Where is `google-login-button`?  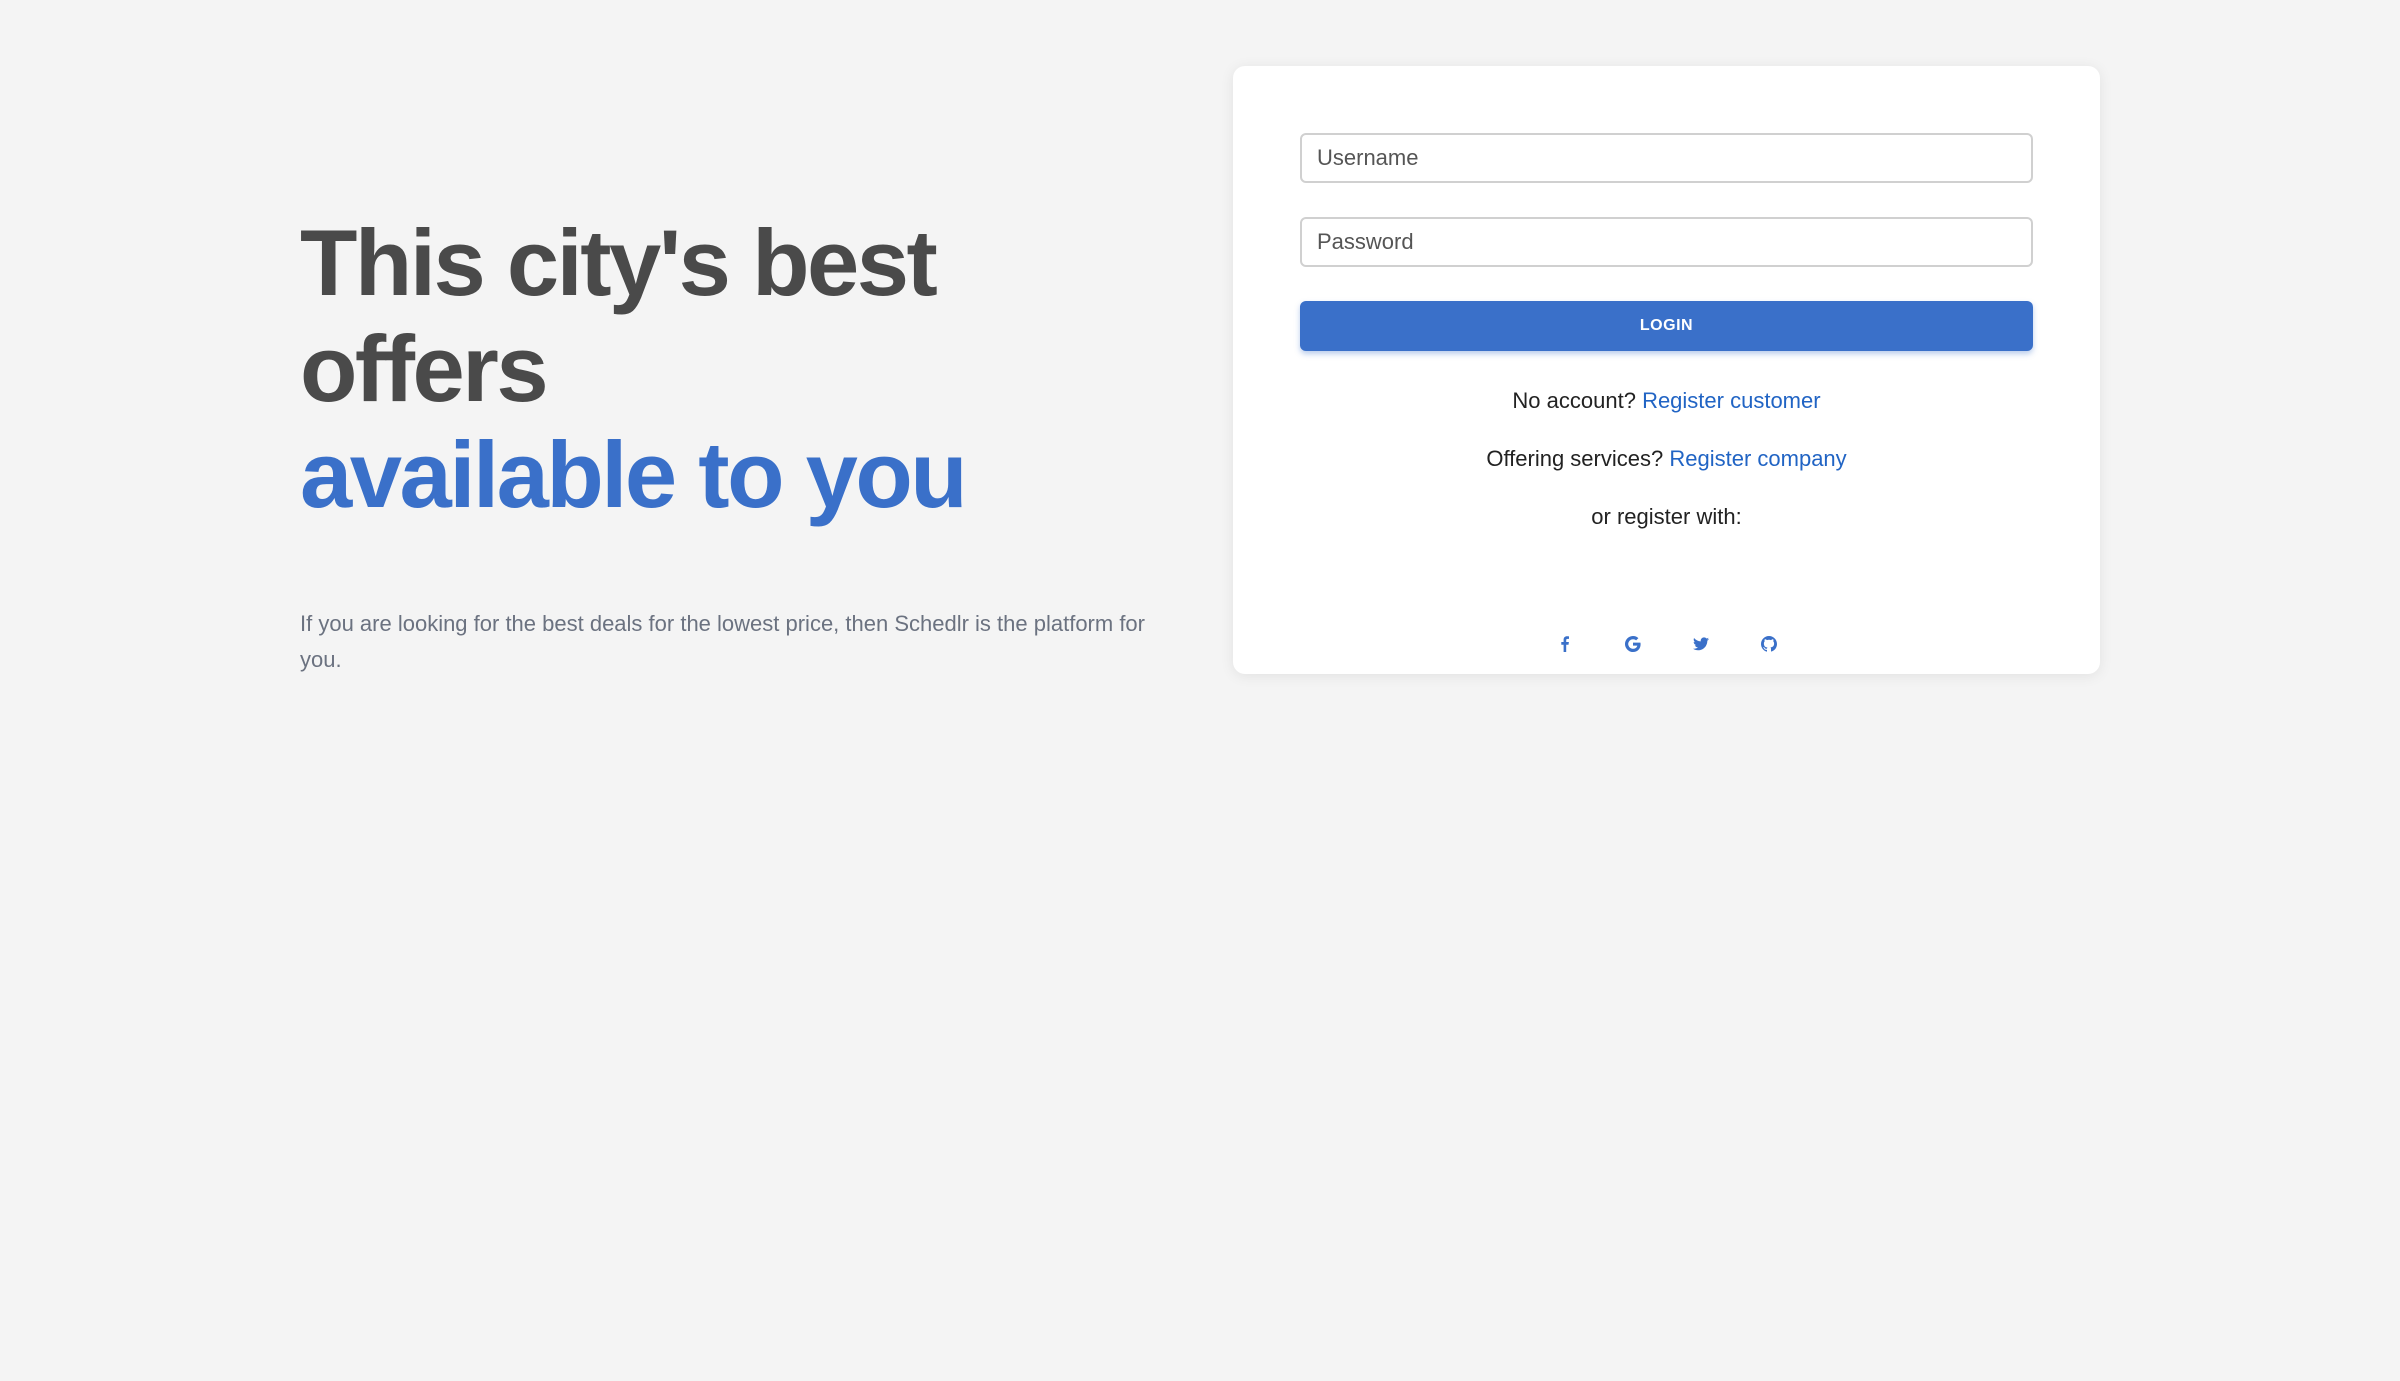
google-login-button is located at coordinates (1633, 646).